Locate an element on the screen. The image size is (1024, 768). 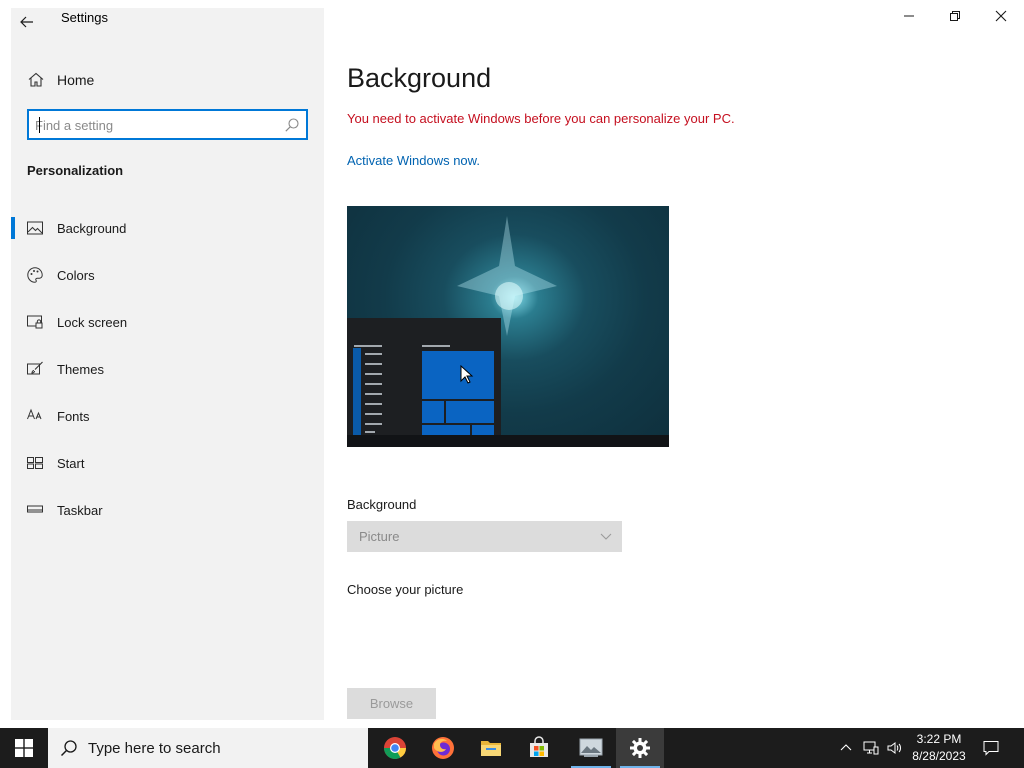
taskbar-app-photos is located at coordinates (591, 748).